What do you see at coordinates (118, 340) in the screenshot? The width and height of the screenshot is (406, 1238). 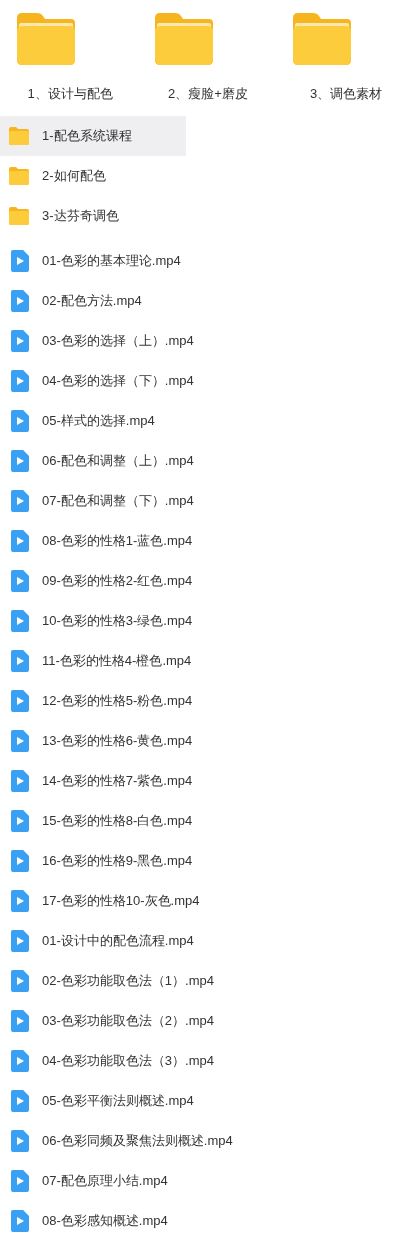 I see `item-name: 03-色彩的选择（上）.mp4` at bounding box center [118, 340].